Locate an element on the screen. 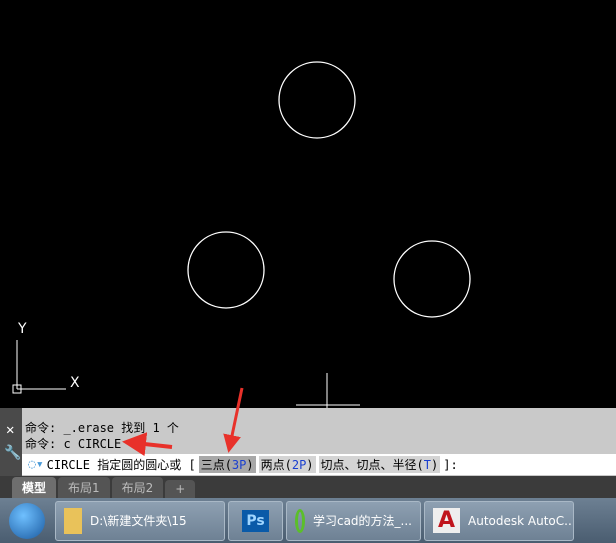 This screenshot has height=543, width=616. autocad-icon: A is located at coordinates (447, 520).